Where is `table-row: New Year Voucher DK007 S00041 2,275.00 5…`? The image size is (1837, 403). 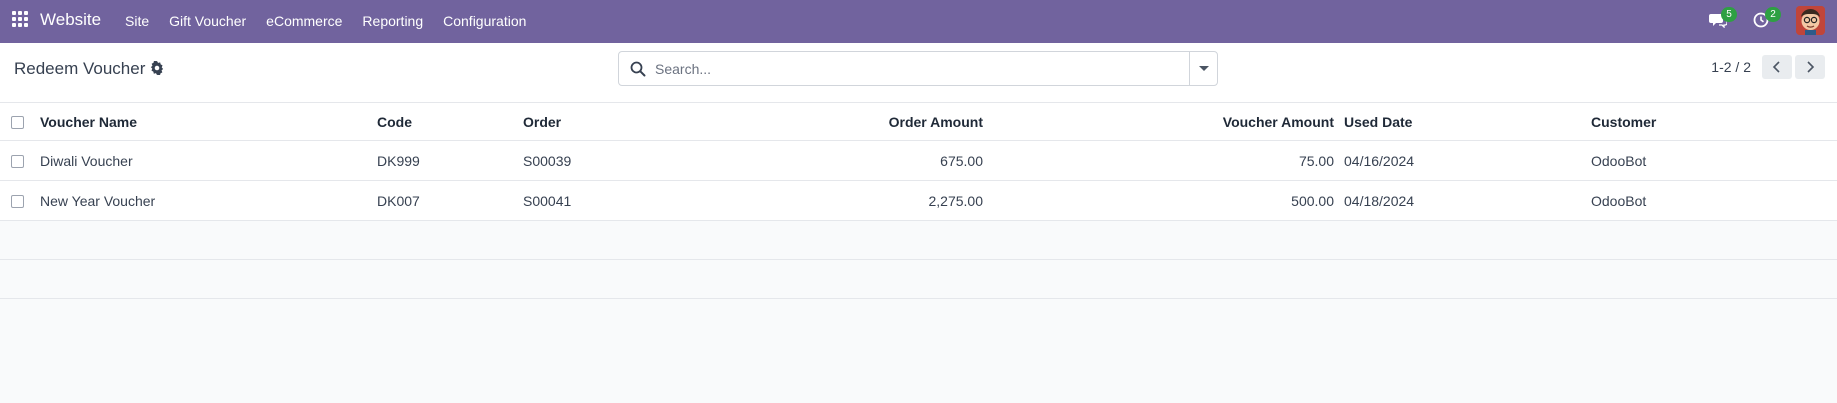
table-row: New Year Voucher DK007 S00041 2,275.00 5… is located at coordinates (918, 201).